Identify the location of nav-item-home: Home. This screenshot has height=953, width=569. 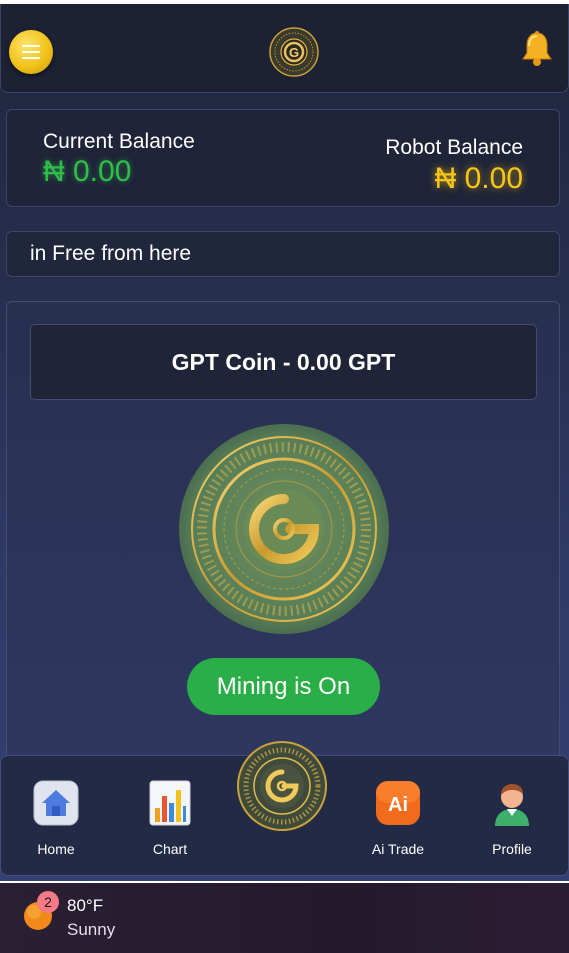
(56, 817).